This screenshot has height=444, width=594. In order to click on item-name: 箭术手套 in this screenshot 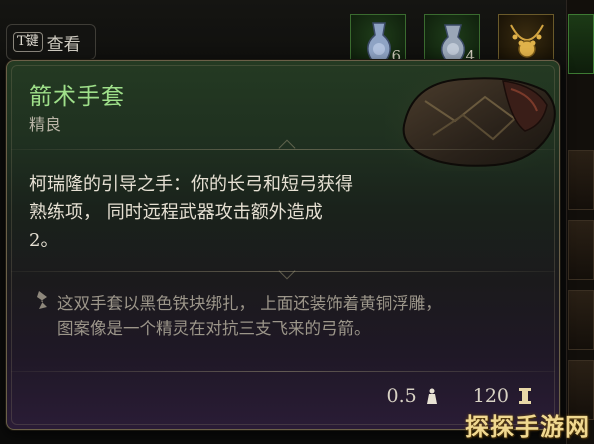, I will do `click(77, 97)`.